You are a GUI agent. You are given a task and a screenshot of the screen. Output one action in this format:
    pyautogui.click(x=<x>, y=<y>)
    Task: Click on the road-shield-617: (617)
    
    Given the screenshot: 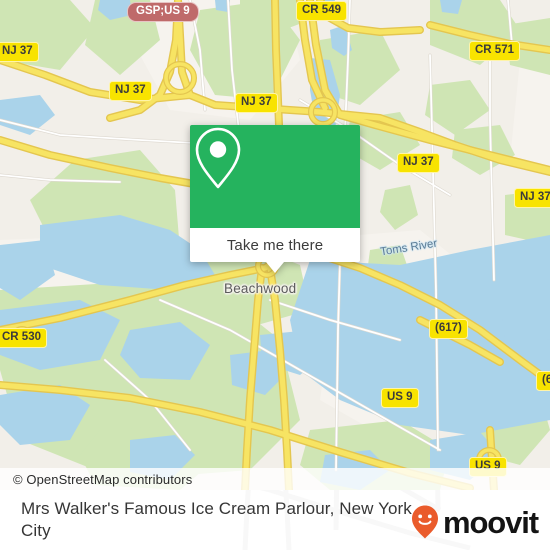 What is the action you would take?
    pyautogui.click(x=448, y=329)
    